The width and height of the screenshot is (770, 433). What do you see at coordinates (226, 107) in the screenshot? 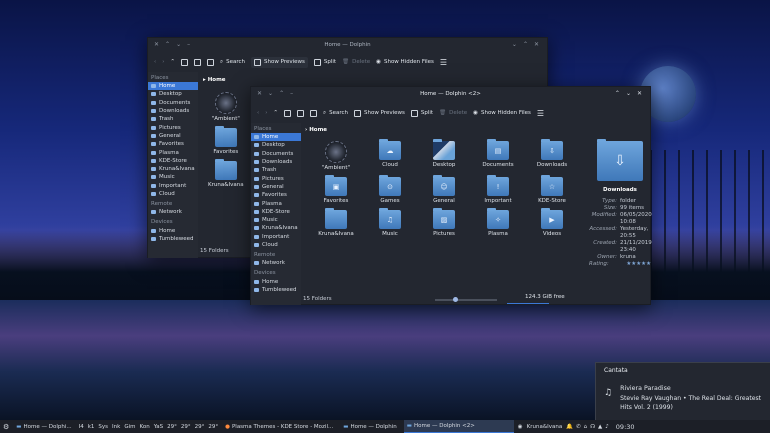
I see `item-ambient: "Ambient"` at bounding box center [226, 107].